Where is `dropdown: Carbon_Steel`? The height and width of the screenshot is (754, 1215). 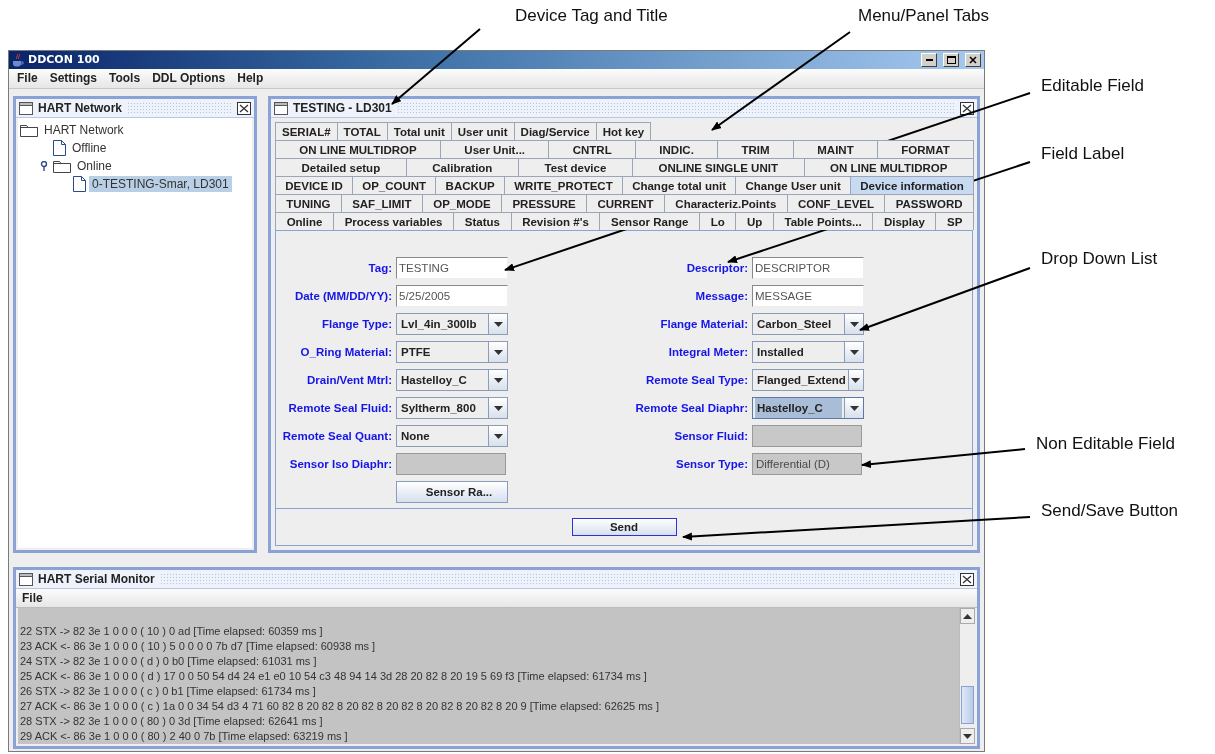 dropdown: Carbon_Steel is located at coordinates (808, 324).